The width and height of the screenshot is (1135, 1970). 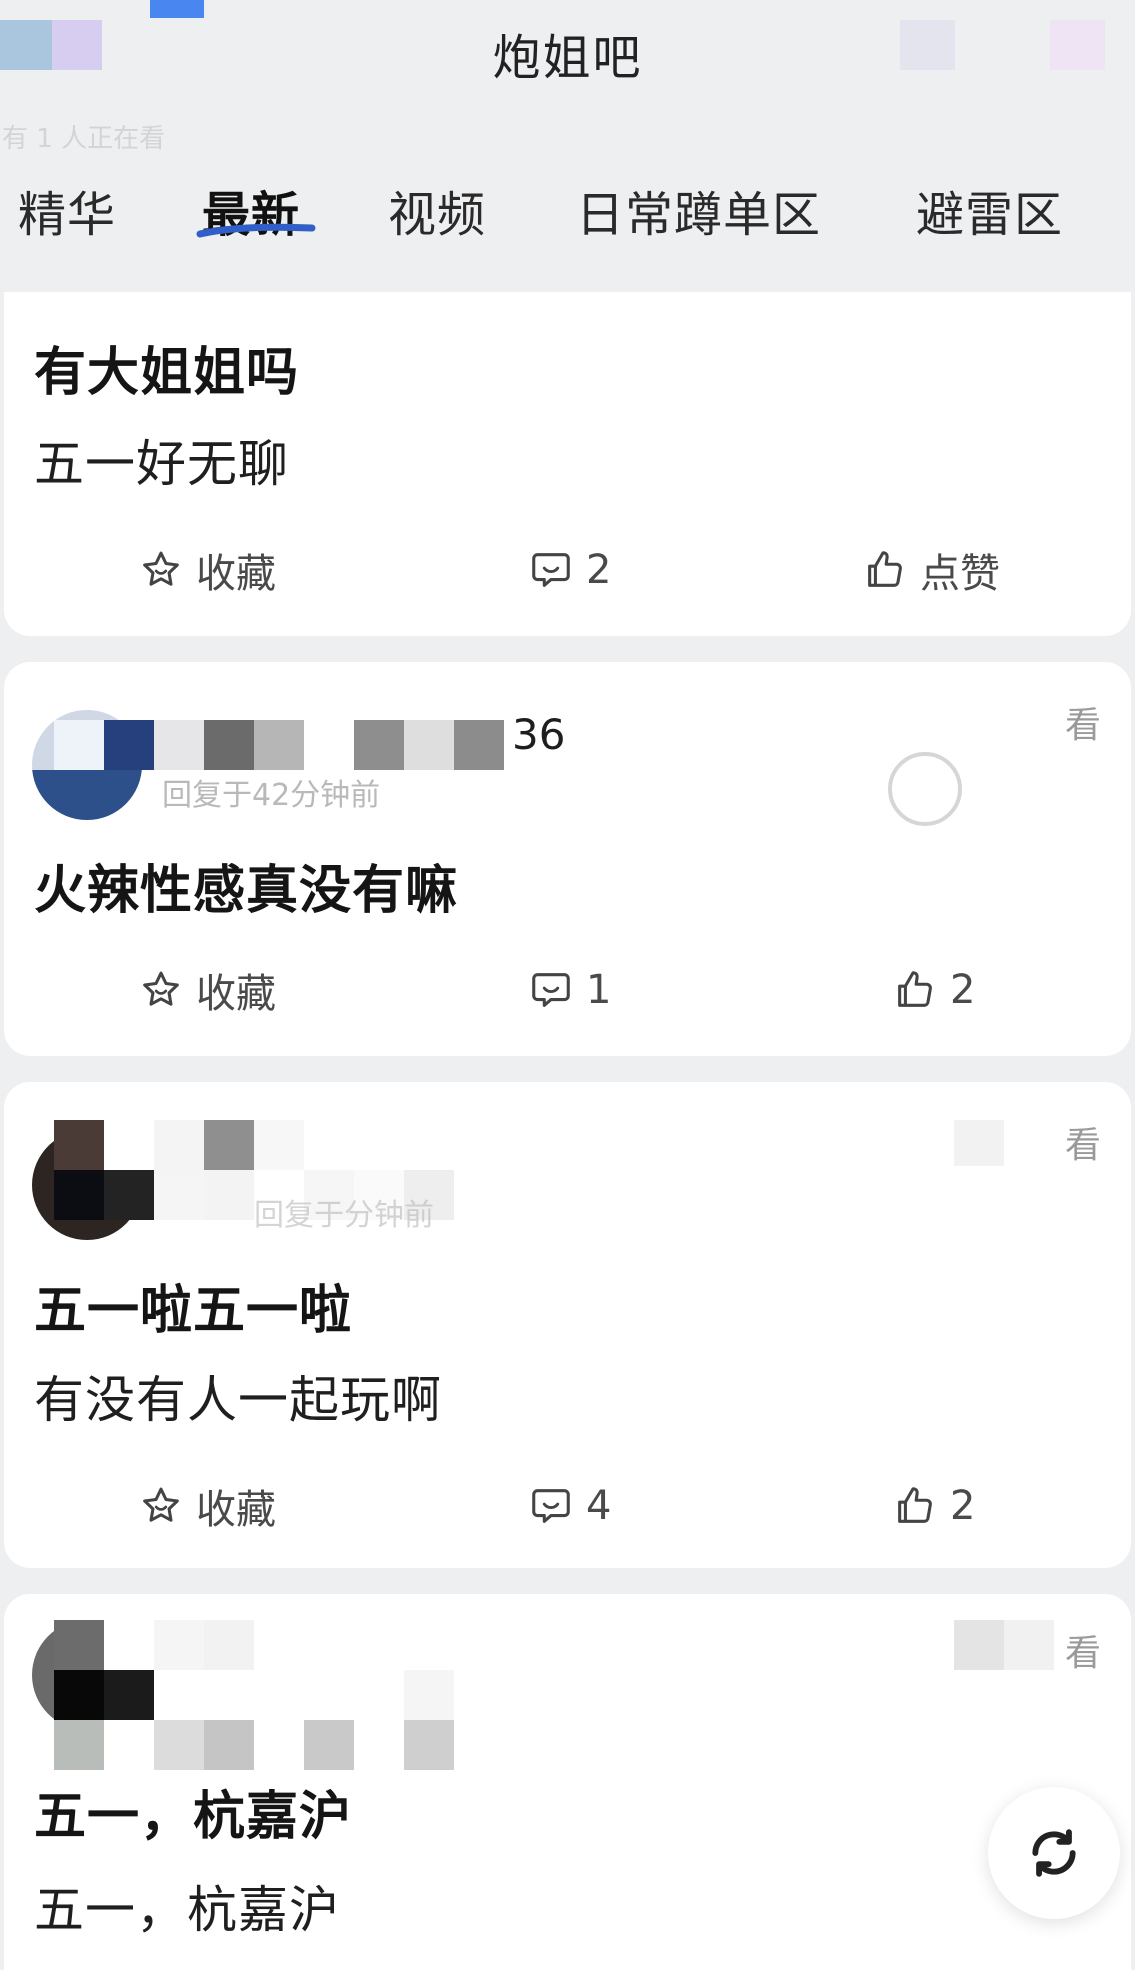 I want to click on view-label-blur, so click(x=979, y=1143).